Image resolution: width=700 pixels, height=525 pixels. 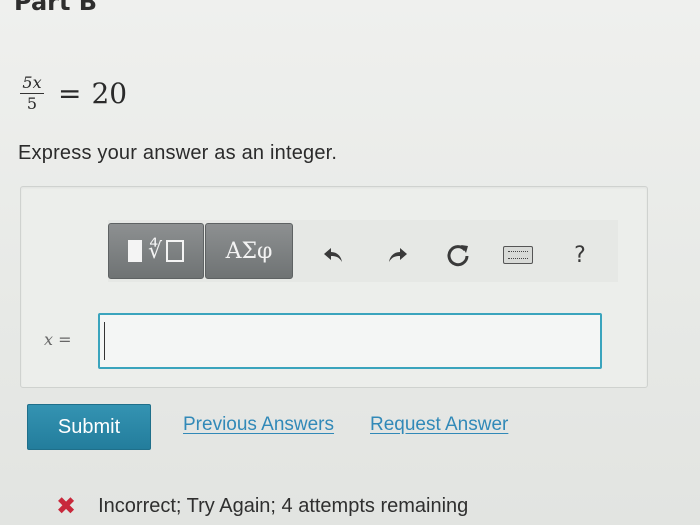 What do you see at coordinates (178, 153) in the screenshot?
I see `instruction-text: Express your answer as an integer.` at bounding box center [178, 153].